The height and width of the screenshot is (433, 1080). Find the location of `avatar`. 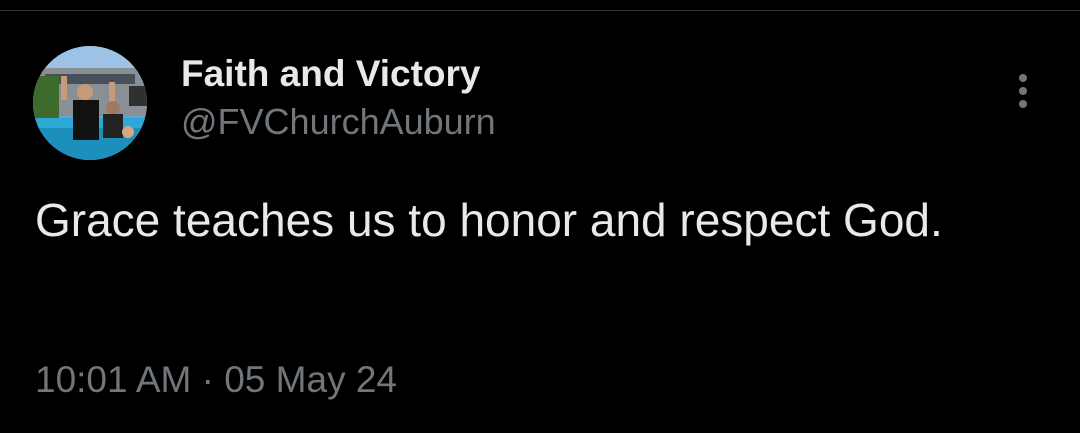

avatar is located at coordinates (90, 103).